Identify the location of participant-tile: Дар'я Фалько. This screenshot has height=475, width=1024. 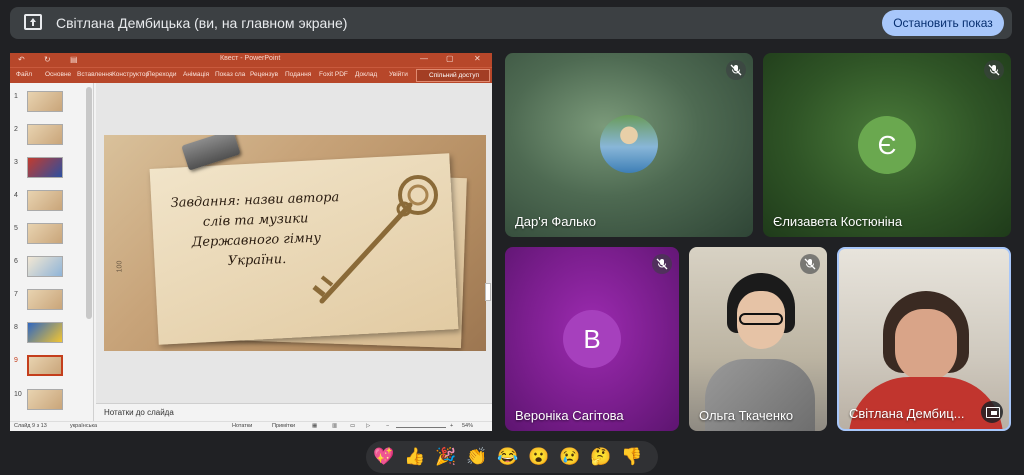
(629, 145).